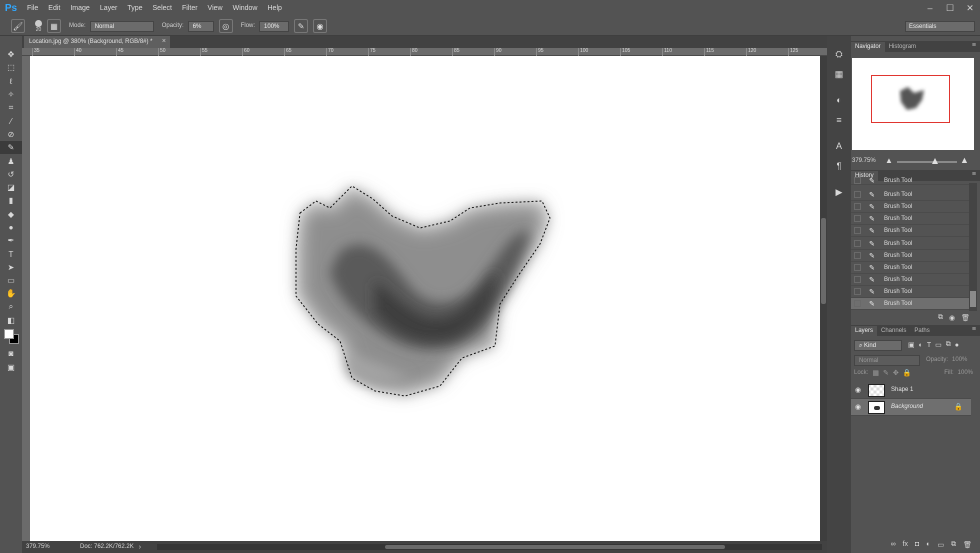 The width and height of the screenshot is (980, 553). Describe the element at coordinates (38, 26) in the screenshot. I see `brush-size-picker: 20` at that location.